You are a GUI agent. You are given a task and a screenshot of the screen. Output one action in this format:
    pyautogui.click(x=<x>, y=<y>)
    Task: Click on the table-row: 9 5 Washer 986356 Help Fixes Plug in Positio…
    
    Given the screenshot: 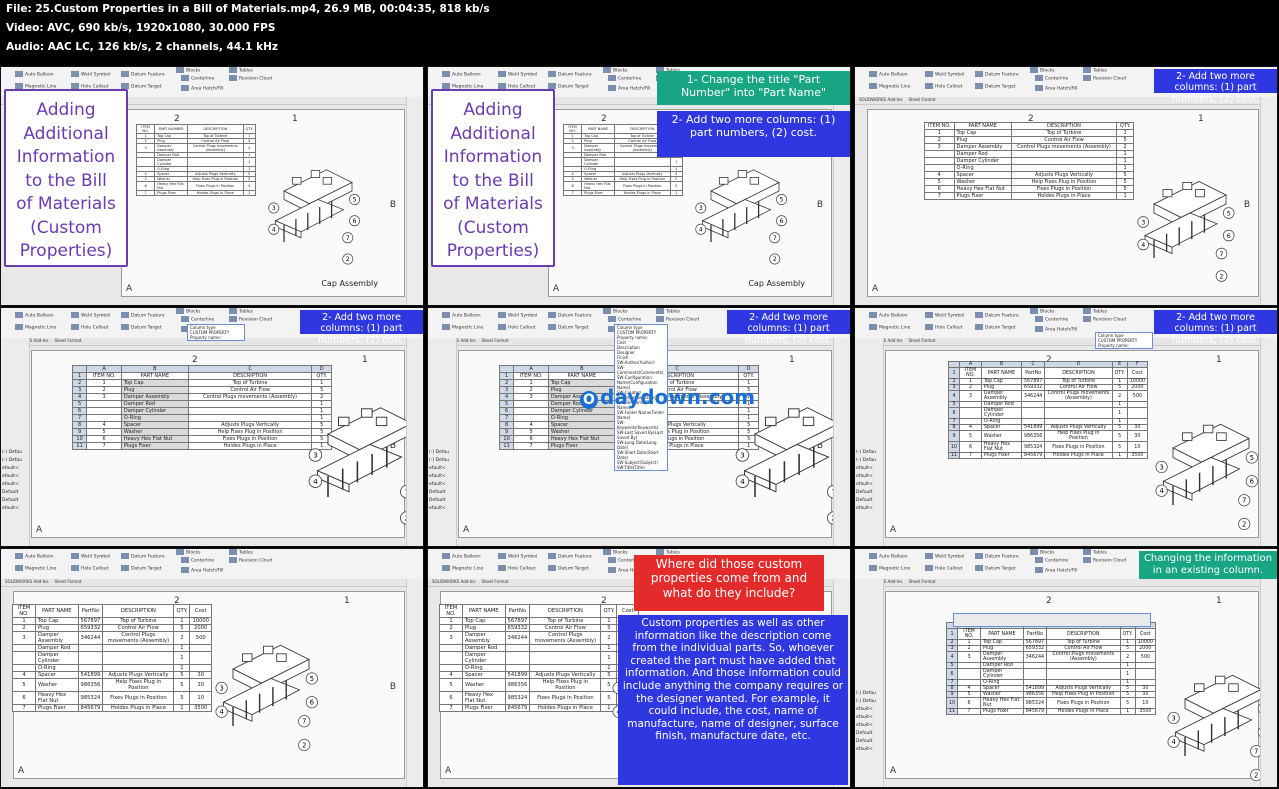 What is the action you would take?
    pyautogui.click(x=1048, y=436)
    